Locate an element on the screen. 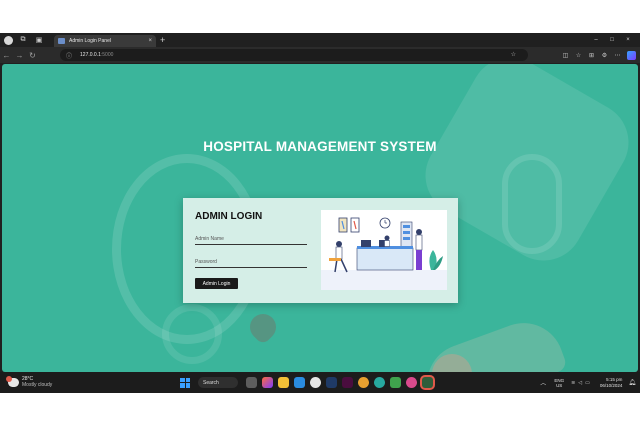 This screenshot has width=640, height=427. tab-close-icon: × is located at coordinates (150, 41).